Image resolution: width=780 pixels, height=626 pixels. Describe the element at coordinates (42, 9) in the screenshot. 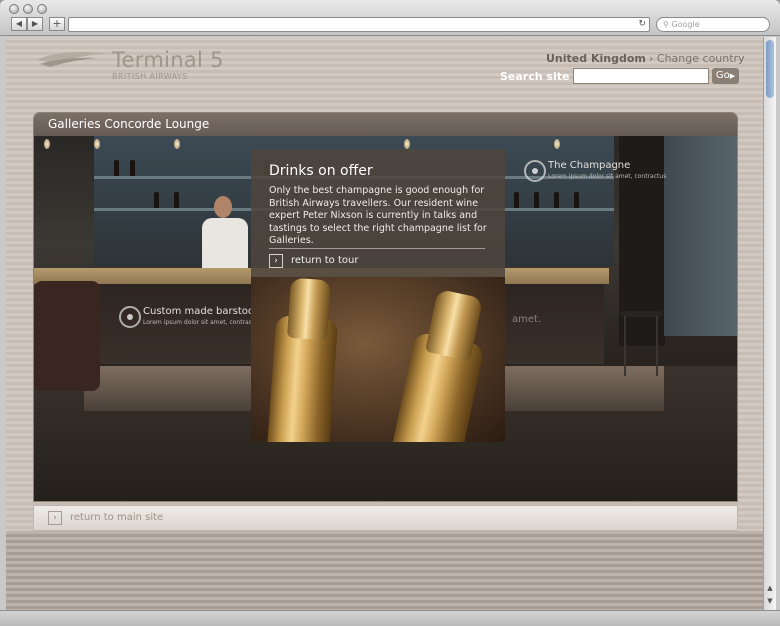

I see `zoom-window-button` at that location.